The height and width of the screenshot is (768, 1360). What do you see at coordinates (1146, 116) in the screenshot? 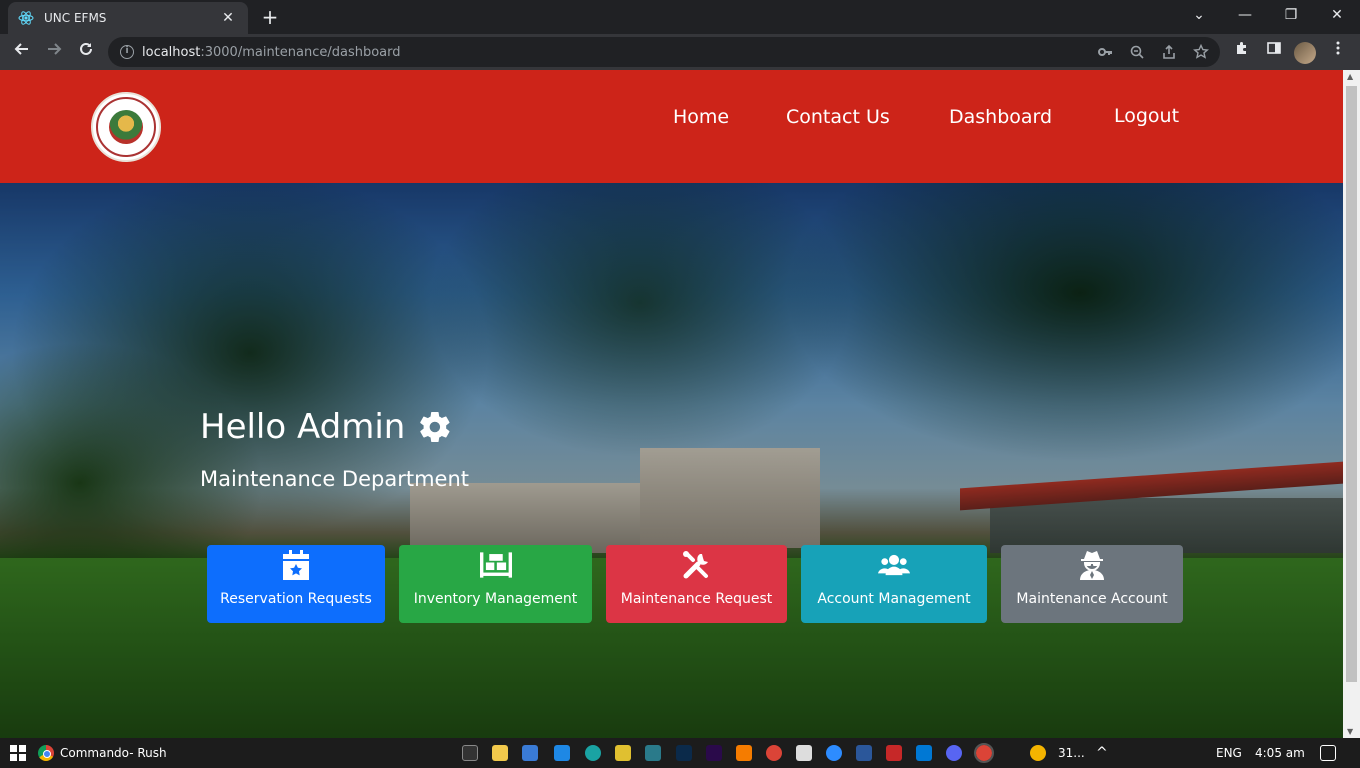
I see `nav-logout: Logout` at bounding box center [1146, 116].